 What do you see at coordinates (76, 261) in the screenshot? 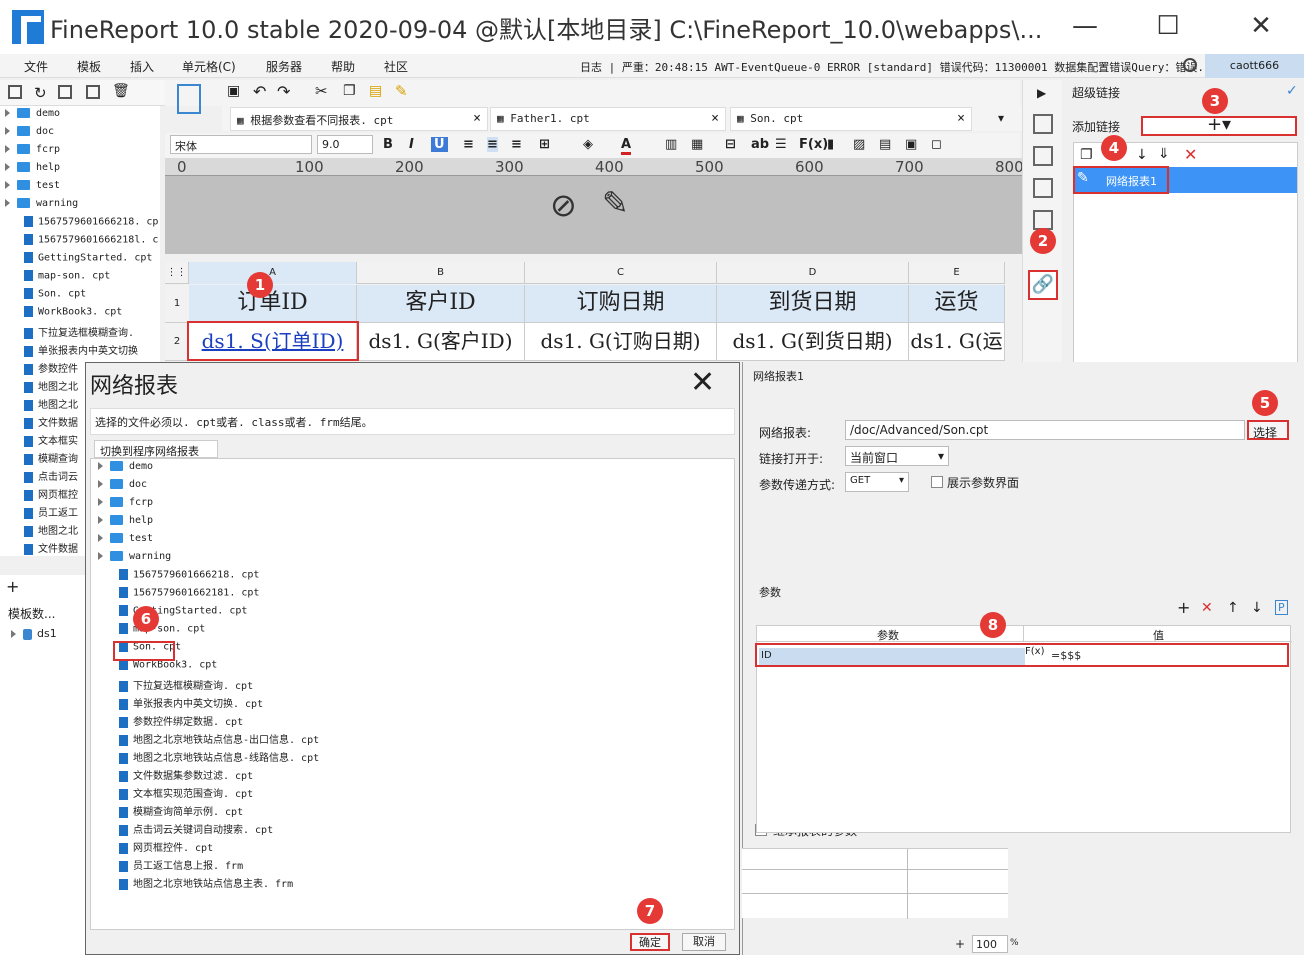
I see `tree-file: GettingStarted. cpt` at bounding box center [76, 261].